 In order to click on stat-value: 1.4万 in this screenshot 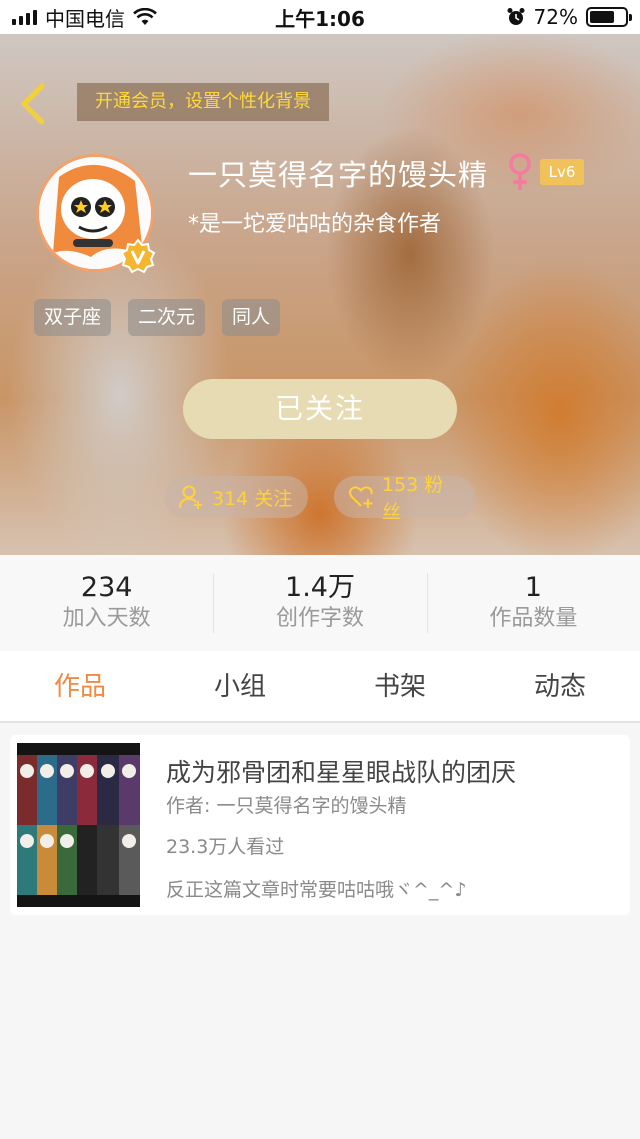, I will do `click(320, 587)`.